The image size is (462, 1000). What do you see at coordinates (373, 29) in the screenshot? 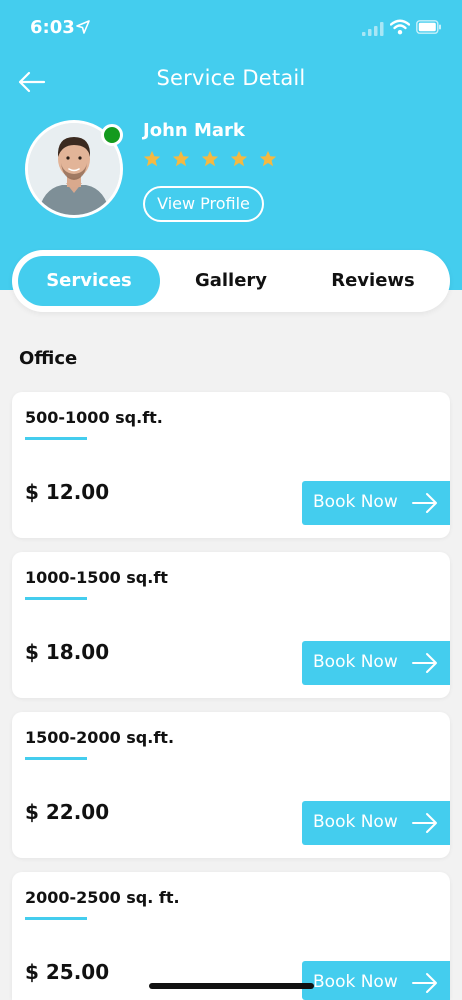
I see `cellular-signal-icon` at bounding box center [373, 29].